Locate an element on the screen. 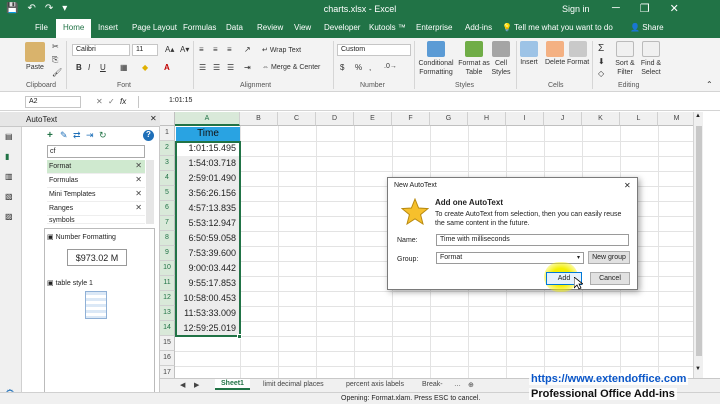 The image size is (720, 404). name-box: A2 is located at coordinates (53, 102).